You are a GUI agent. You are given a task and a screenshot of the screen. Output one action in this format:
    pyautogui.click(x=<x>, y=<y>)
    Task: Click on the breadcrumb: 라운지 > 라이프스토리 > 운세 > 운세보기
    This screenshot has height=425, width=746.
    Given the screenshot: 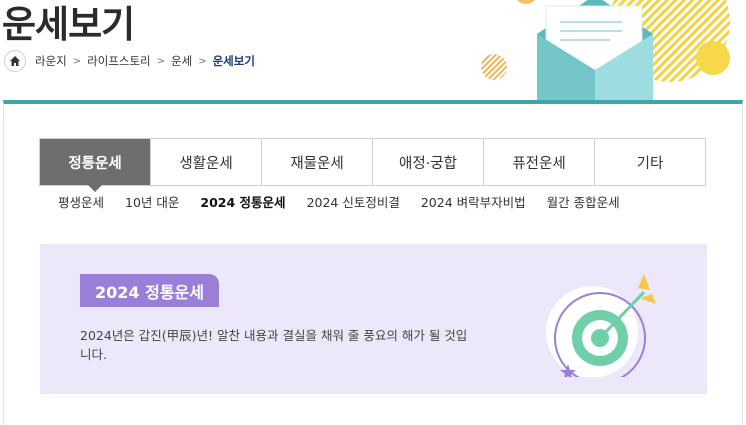 What is the action you would take?
    pyautogui.click(x=130, y=61)
    